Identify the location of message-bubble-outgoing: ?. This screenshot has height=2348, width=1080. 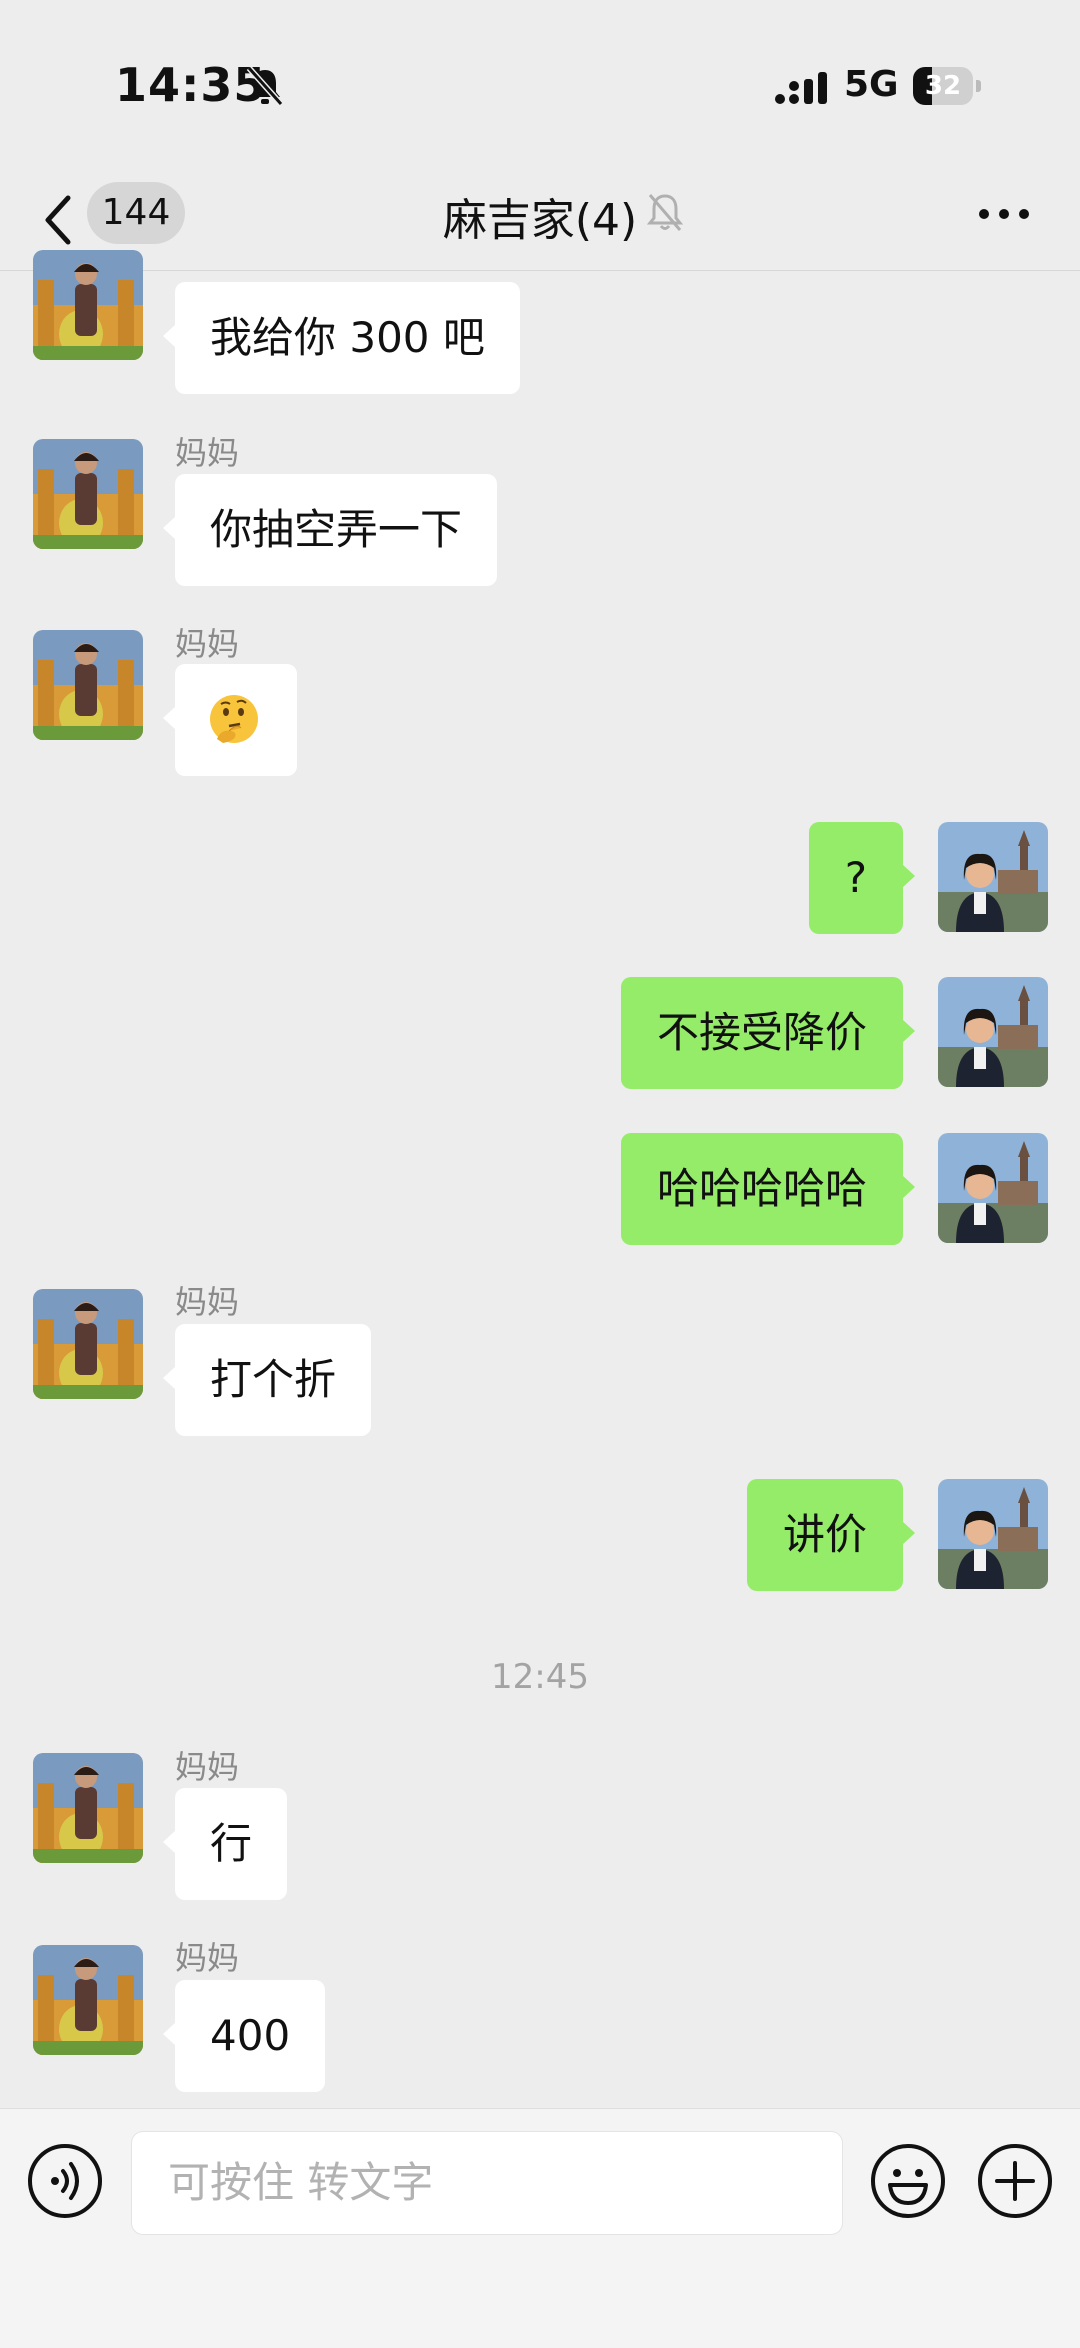
(862, 878).